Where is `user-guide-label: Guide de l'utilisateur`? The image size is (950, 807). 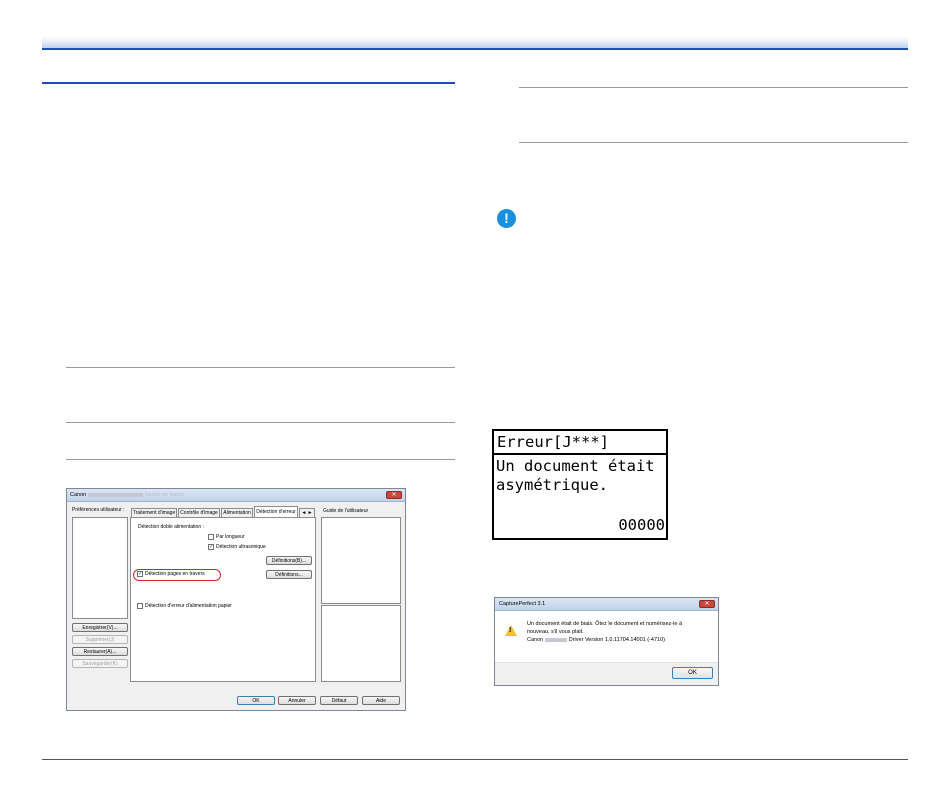
user-guide-label: Guide de l'utilisateur is located at coordinates (346, 511).